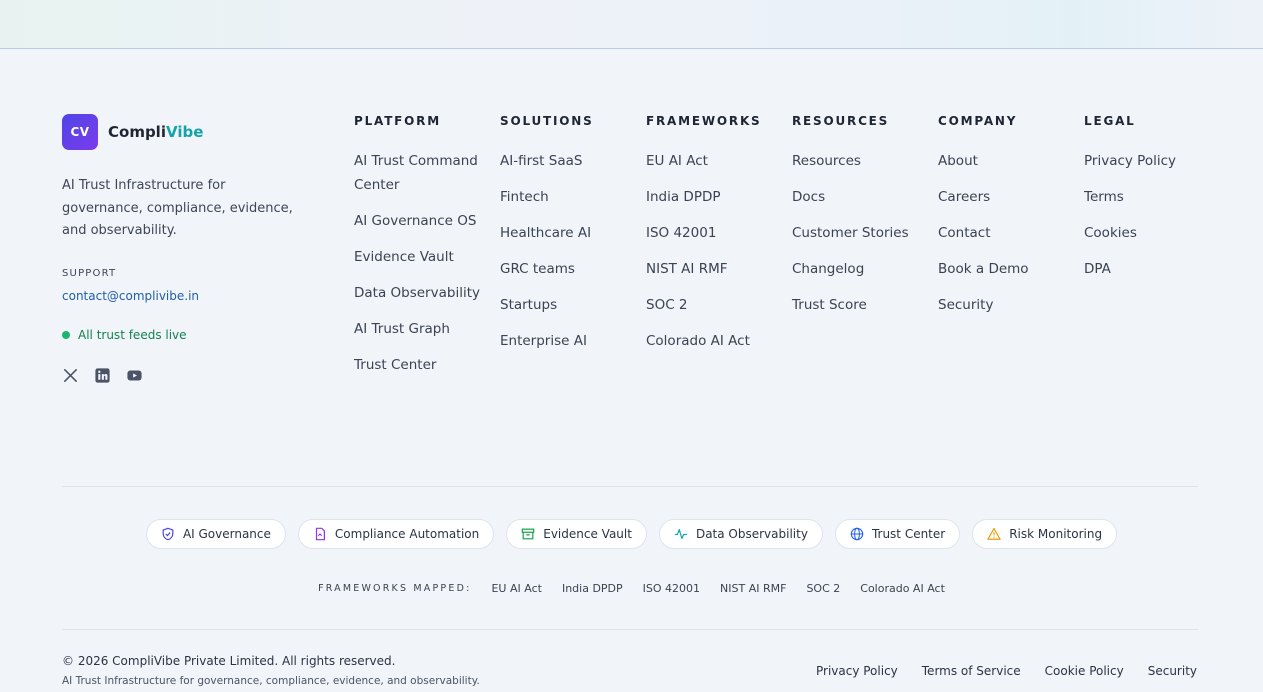 The image size is (1263, 692). Describe the element at coordinates (711, 269) in the screenshot. I see `footer-link: NIST AI RMF` at that location.